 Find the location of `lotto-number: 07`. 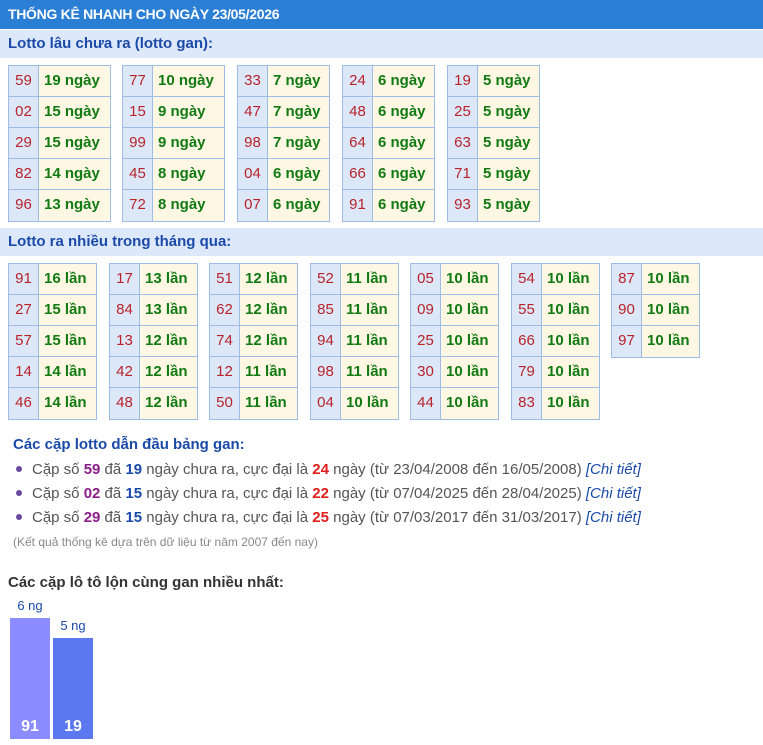

lotto-number: 07 is located at coordinates (253, 205).